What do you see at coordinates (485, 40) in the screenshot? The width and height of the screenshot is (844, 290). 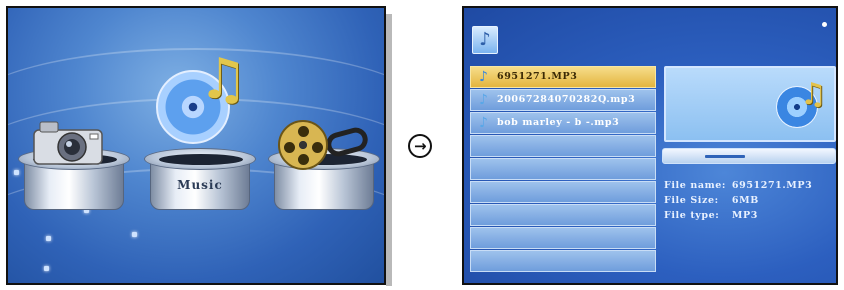 I see `music-folder-icon: ♪` at bounding box center [485, 40].